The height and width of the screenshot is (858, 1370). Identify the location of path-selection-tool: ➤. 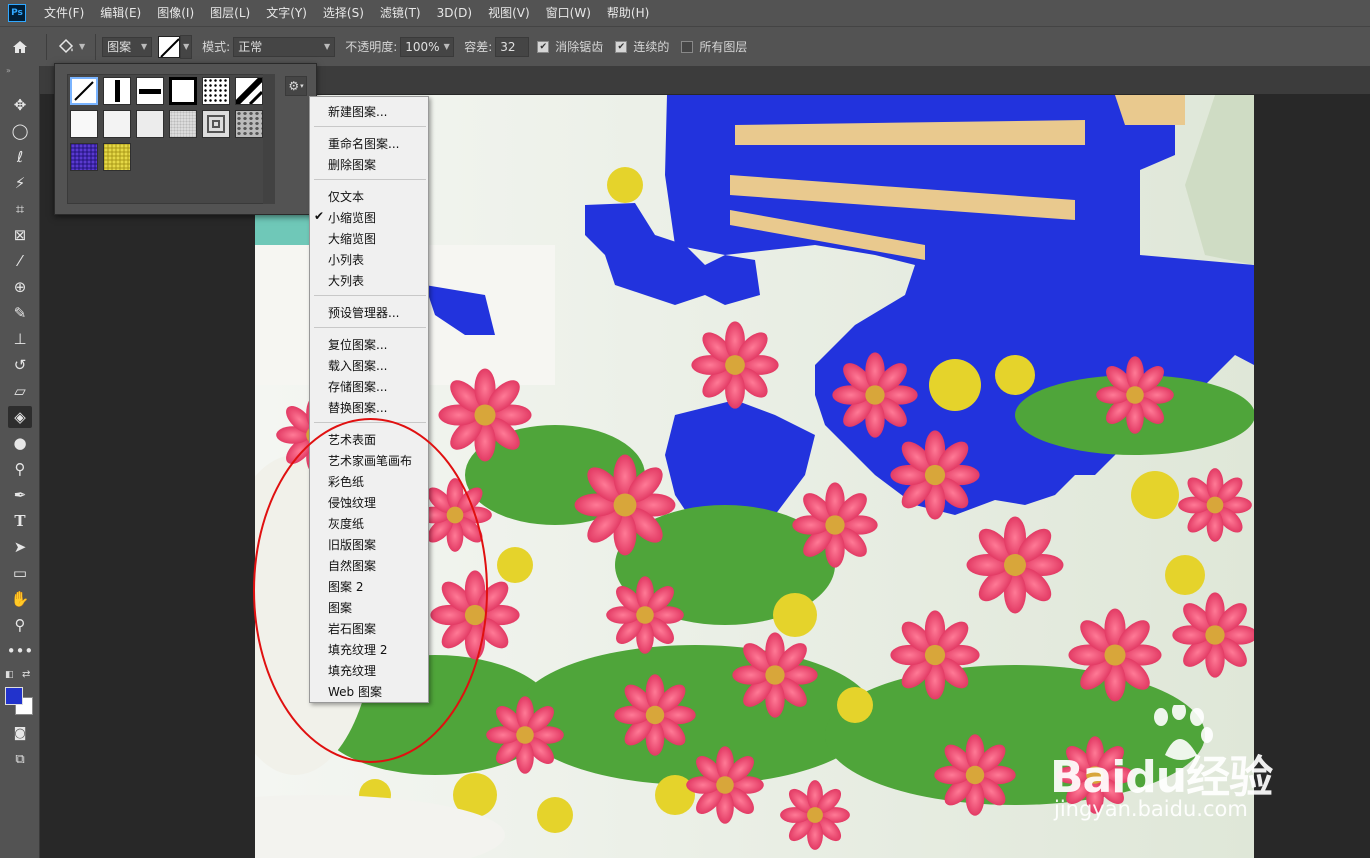
(20, 547).